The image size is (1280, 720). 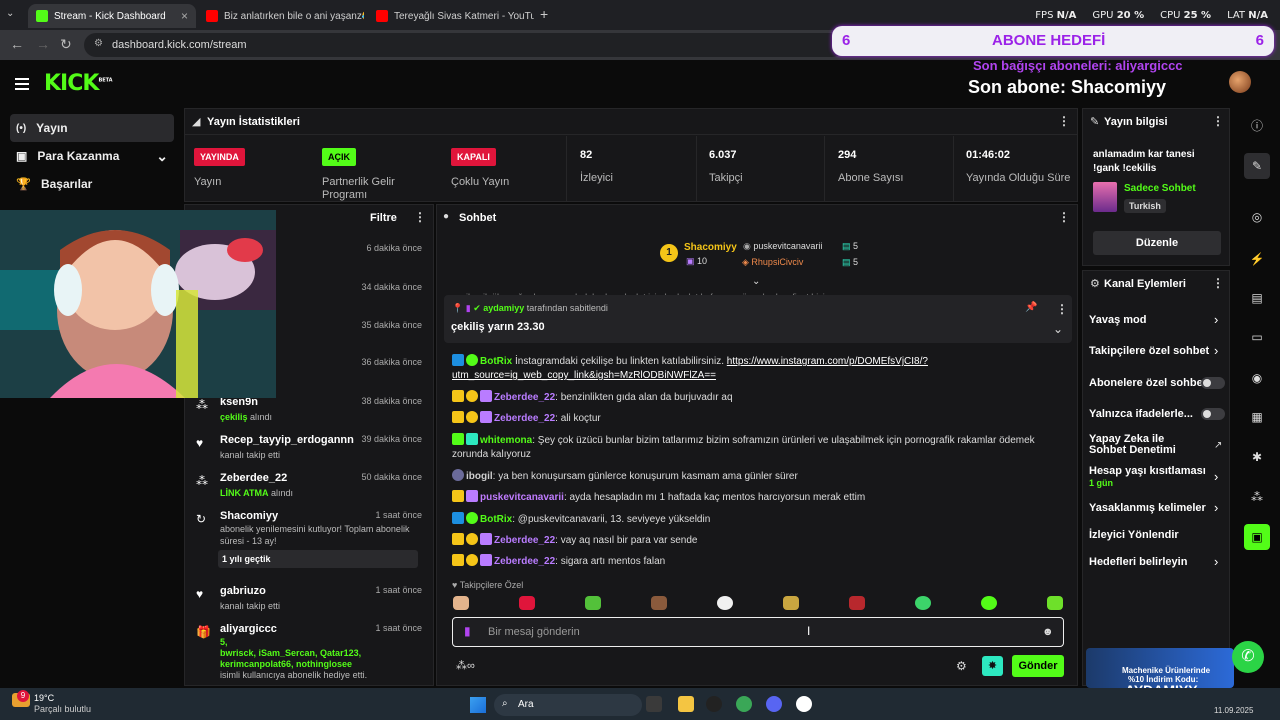 What do you see at coordinates (1257, 166) in the screenshot?
I see `edit-icon: ✎` at bounding box center [1257, 166].